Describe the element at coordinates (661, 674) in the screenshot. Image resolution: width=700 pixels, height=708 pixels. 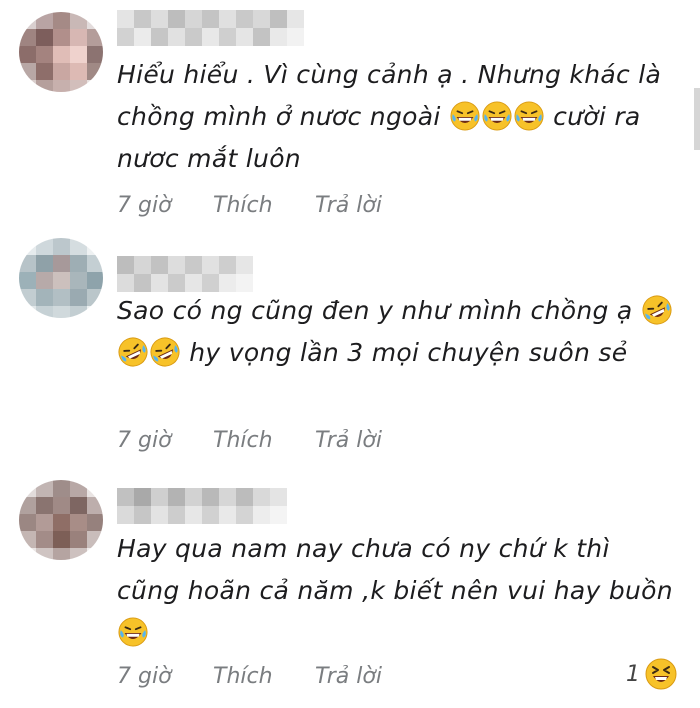
I see `laughing-emoji-icon` at that location.